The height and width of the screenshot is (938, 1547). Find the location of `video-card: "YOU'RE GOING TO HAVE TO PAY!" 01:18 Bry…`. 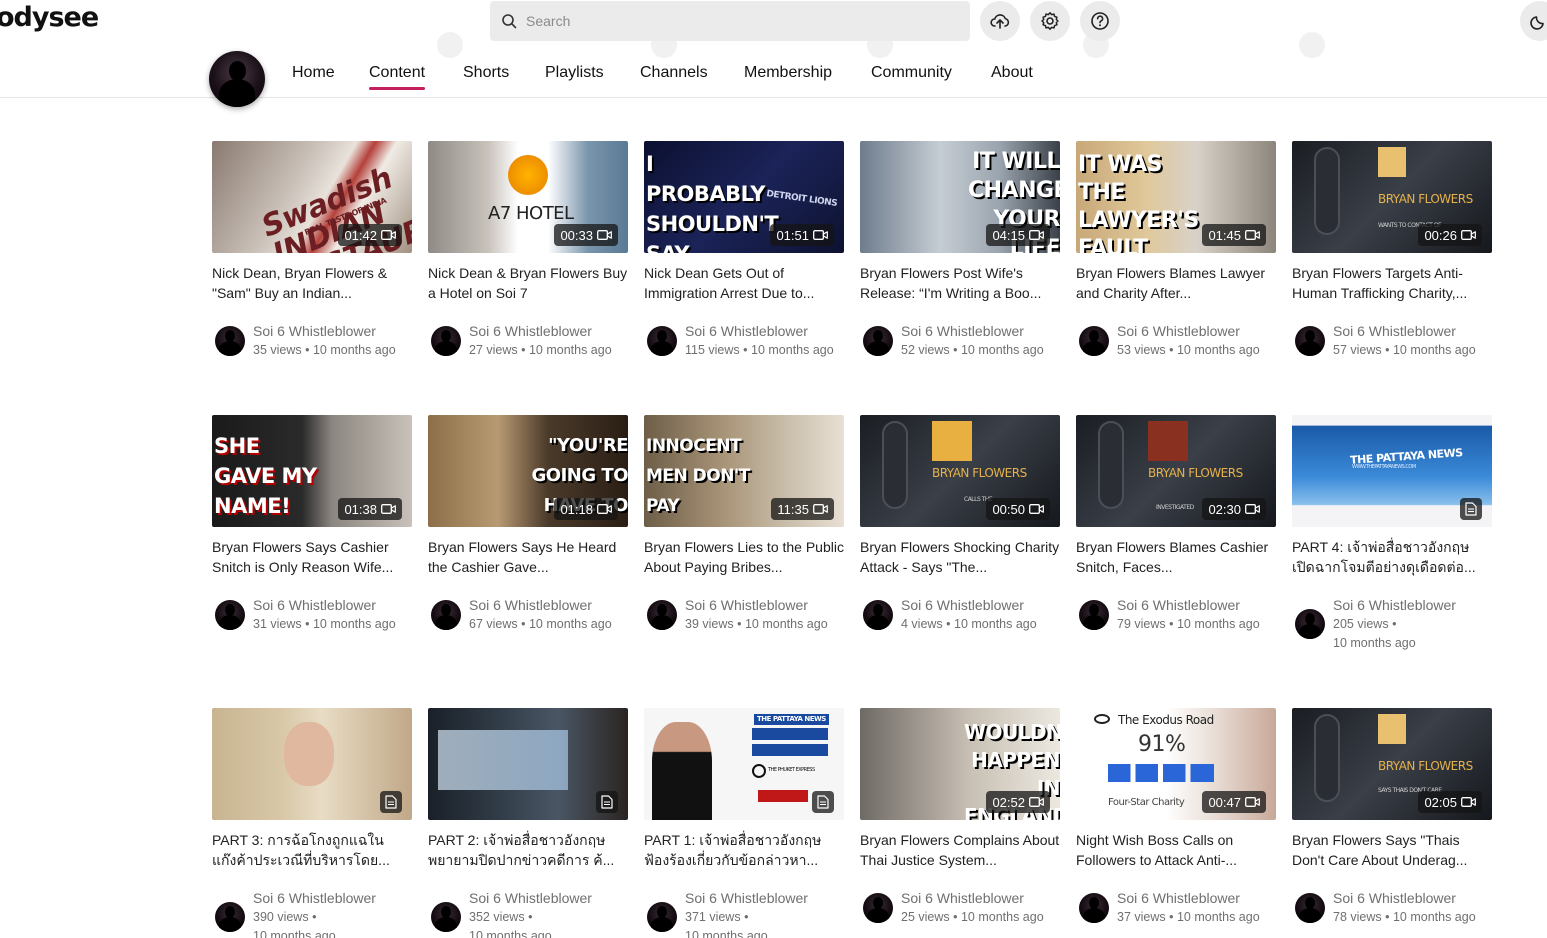

video-card: "YOU'RE GOING TO HAVE TO PAY!" 01:18 Bry… is located at coordinates (528, 526).